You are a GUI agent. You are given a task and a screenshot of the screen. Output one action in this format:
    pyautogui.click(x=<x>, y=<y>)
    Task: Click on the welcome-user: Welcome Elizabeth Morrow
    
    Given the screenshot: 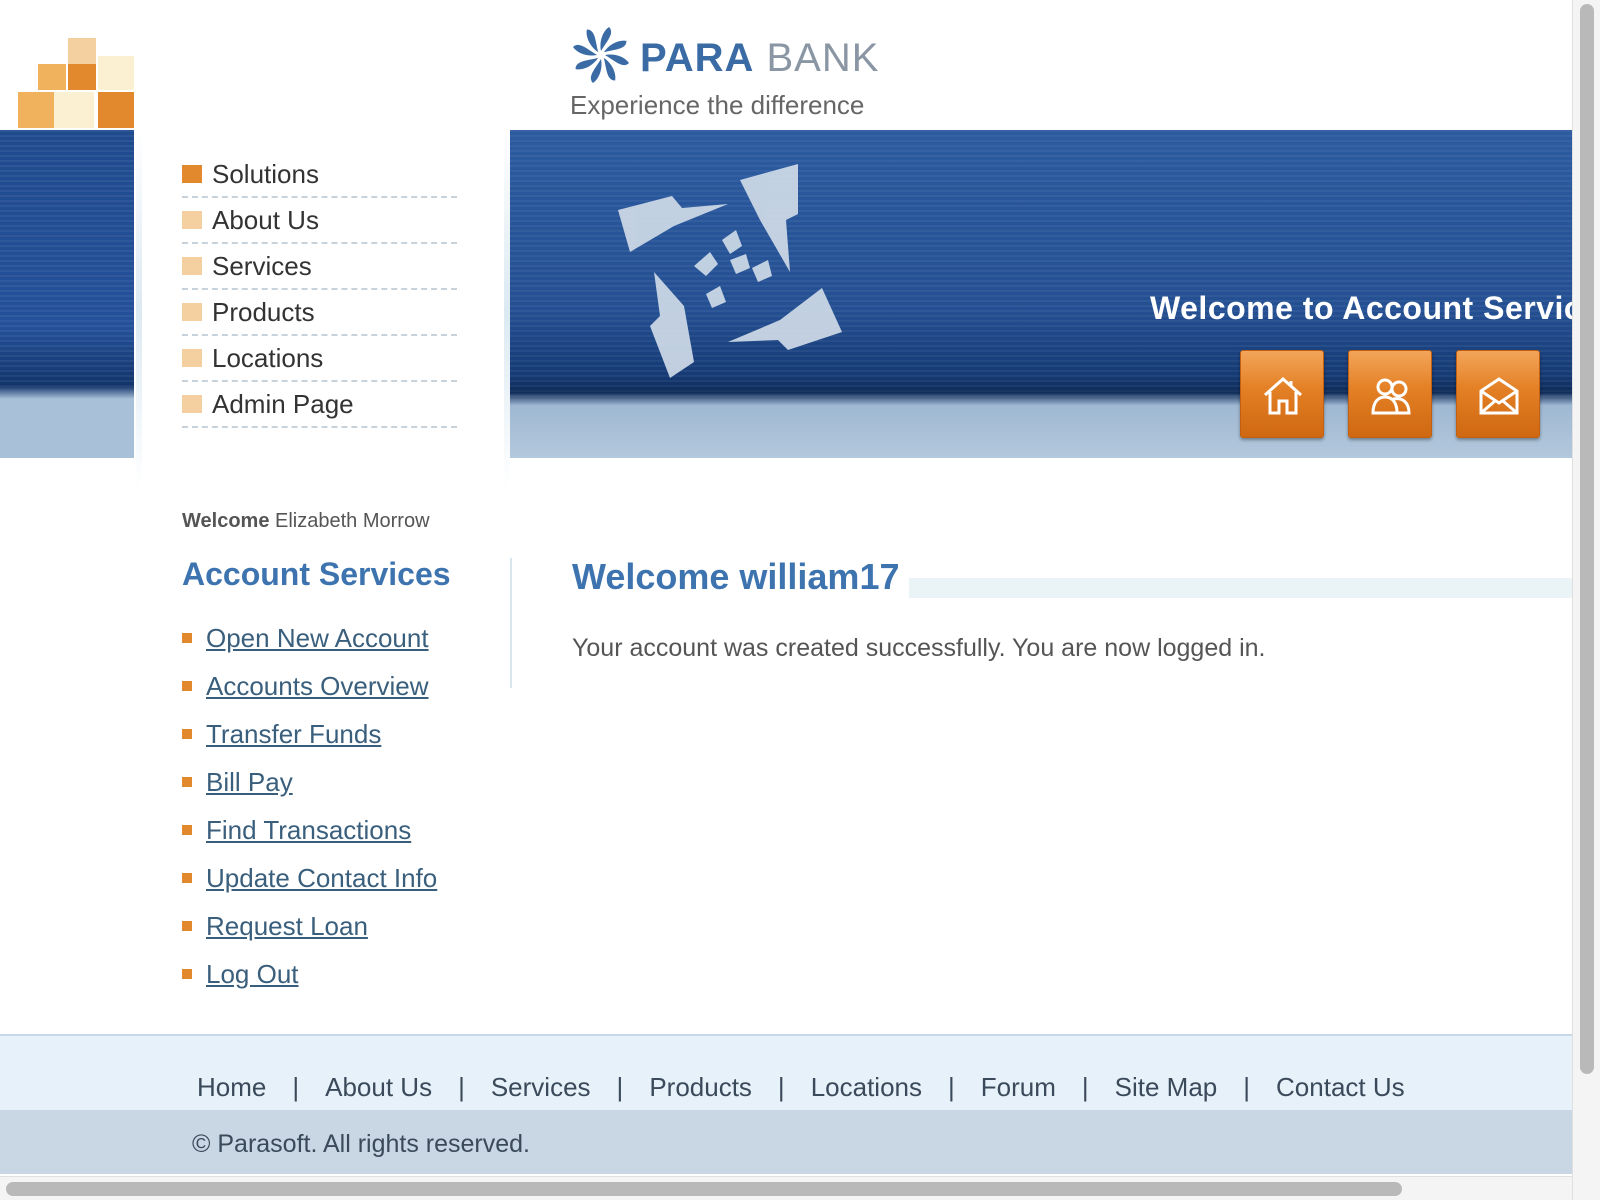 What is the action you would take?
    pyautogui.click(x=306, y=521)
    